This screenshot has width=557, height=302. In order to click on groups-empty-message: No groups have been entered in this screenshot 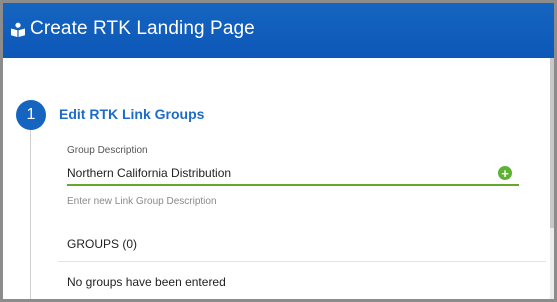, I will do `click(146, 282)`.